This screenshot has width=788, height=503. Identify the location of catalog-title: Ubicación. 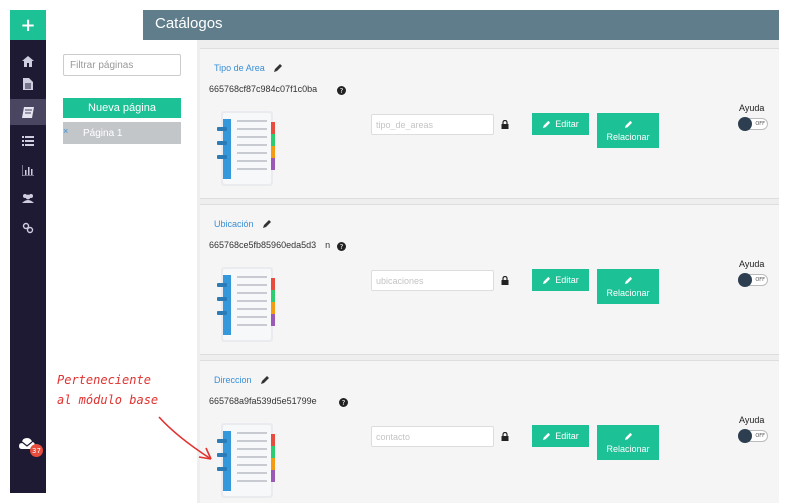
(243, 224).